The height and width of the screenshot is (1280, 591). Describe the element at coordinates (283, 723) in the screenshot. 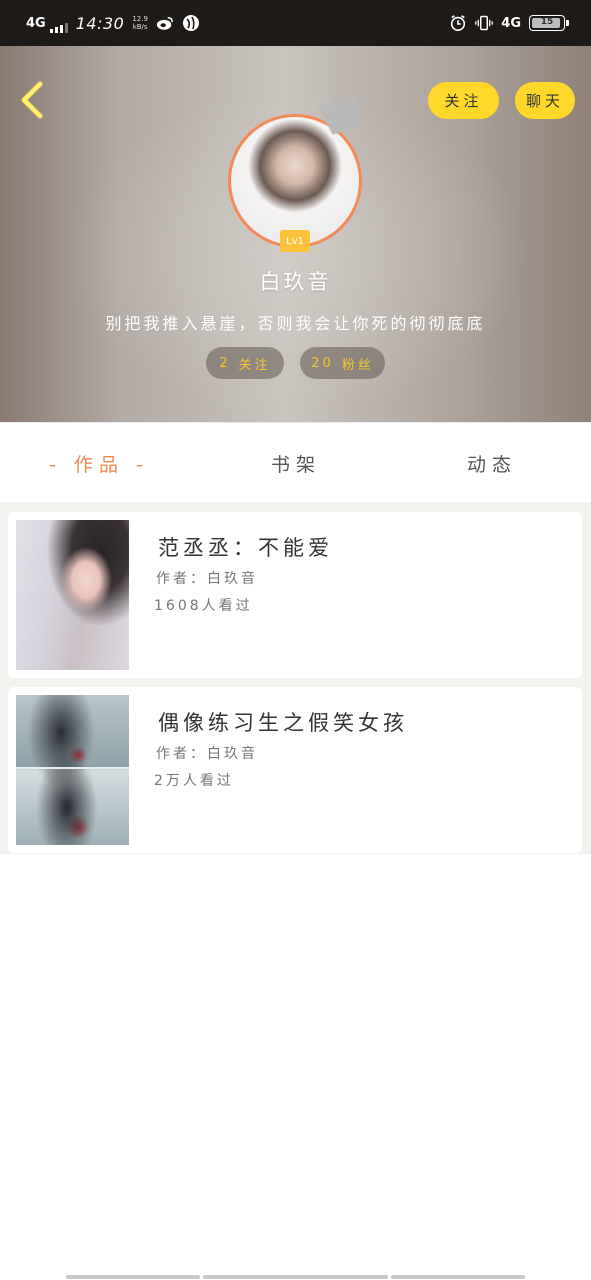

I see `book-title: 偶像练习生之假笑女孩` at that location.